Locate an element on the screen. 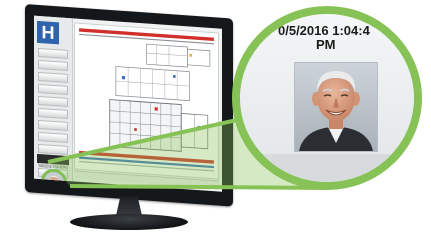 Image resolution: width=431 pixels, height=244 pixels. elderly-man-portrait-icon is located at coordinates (336, 107).